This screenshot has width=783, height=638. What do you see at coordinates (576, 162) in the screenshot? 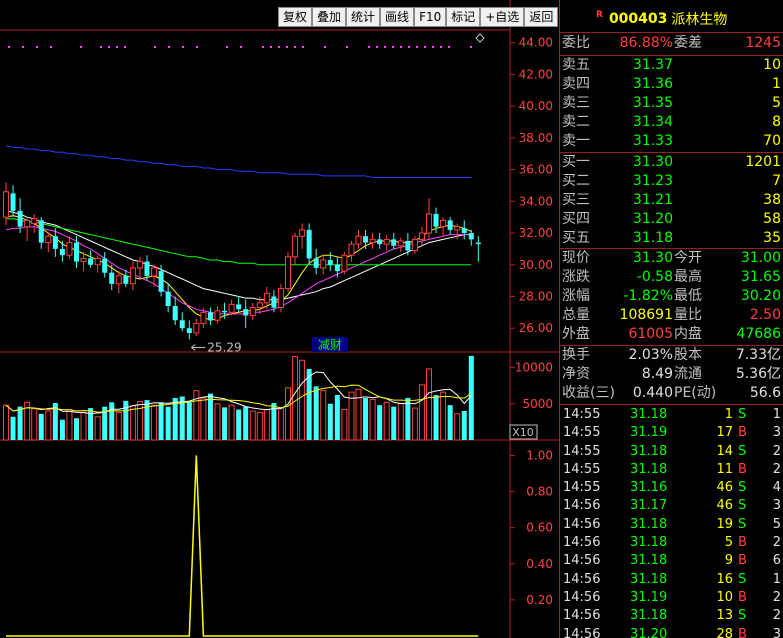
I see `bid-label: 买一` at bounding box center [576, 162].